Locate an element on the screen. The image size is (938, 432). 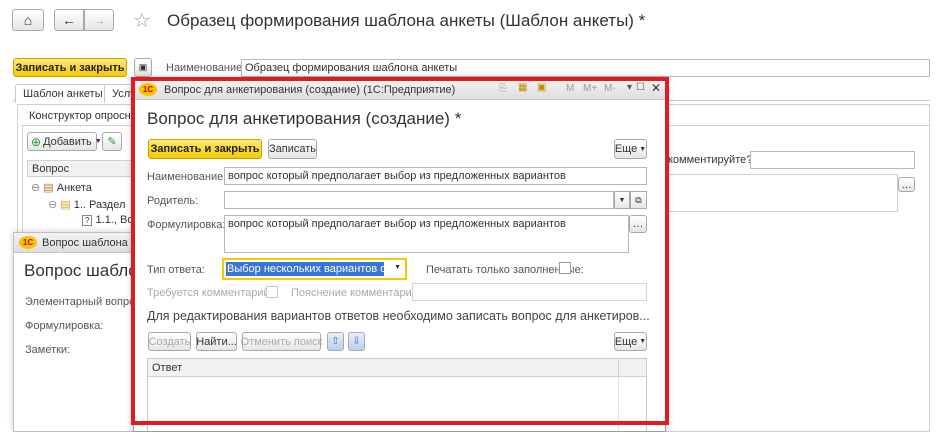
tab-template: Шаблон анкеты is located at coordinates (63, 93).